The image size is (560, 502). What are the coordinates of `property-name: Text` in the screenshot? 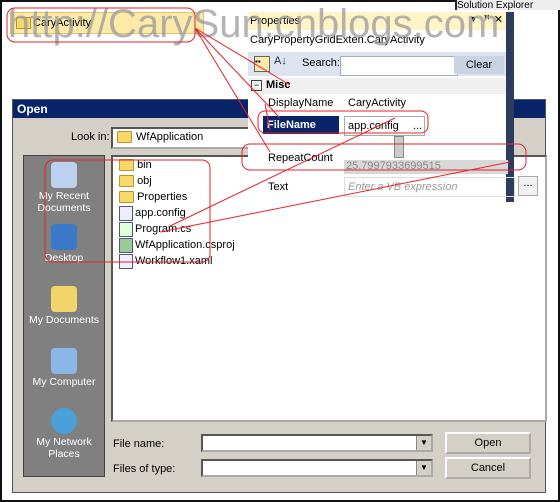 It's located at (278, 187).